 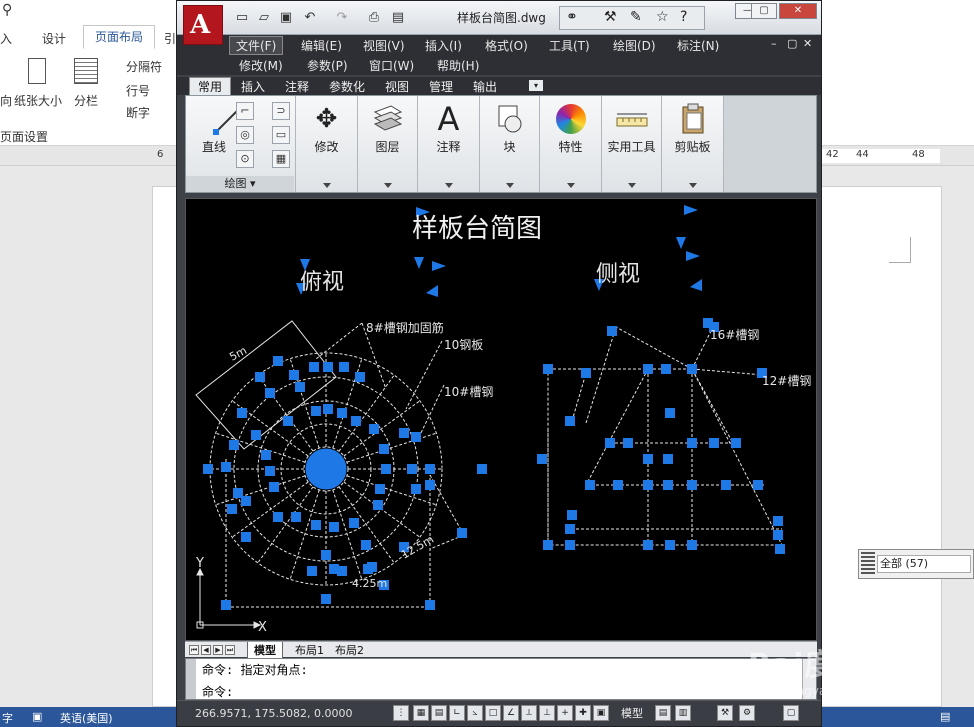 I want to click on rectangle-icon: ▭, so click(x=281, y=135).